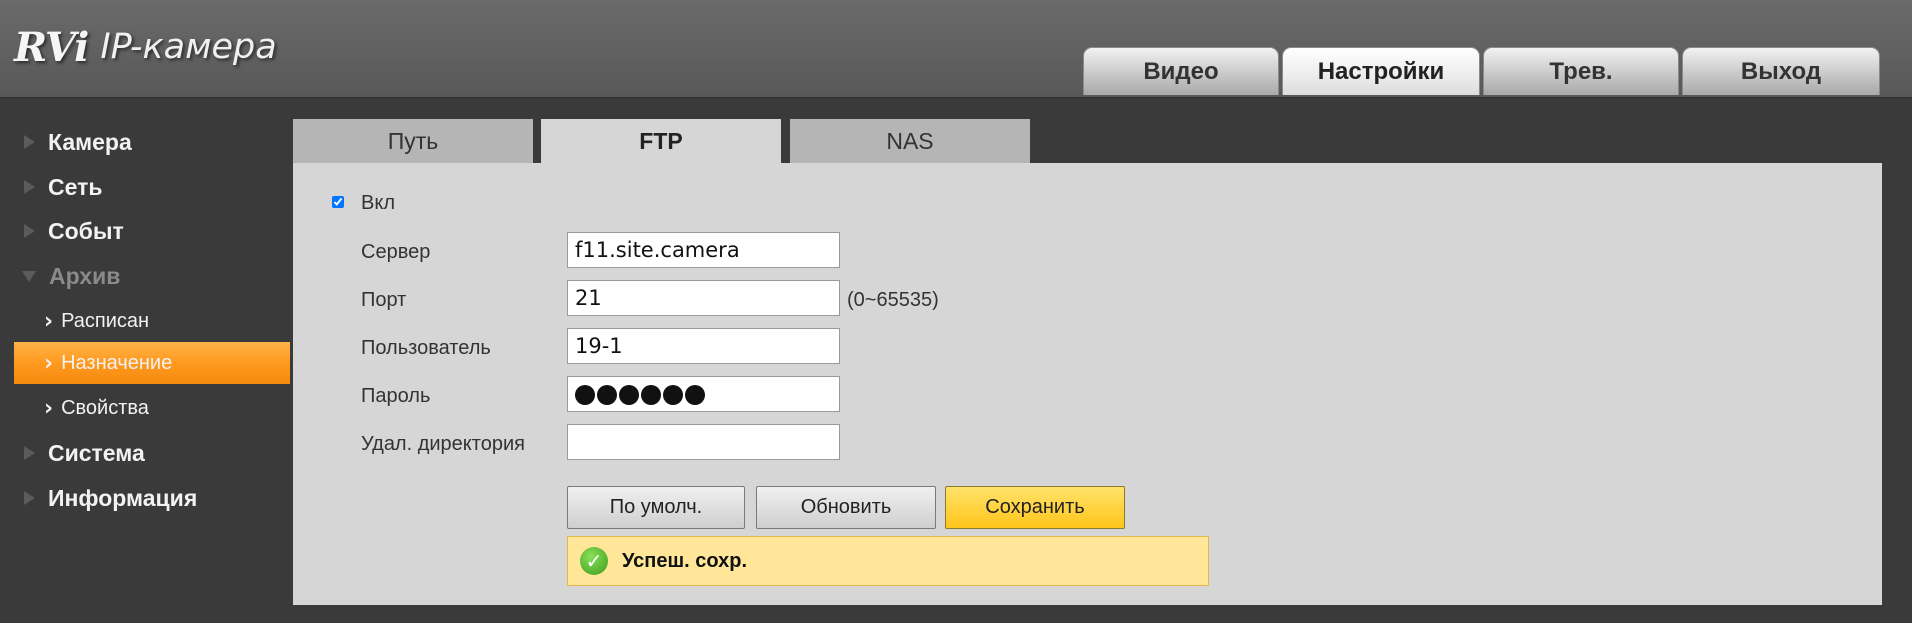  I want to click on user-label: Пользователь, so click(426, 347).